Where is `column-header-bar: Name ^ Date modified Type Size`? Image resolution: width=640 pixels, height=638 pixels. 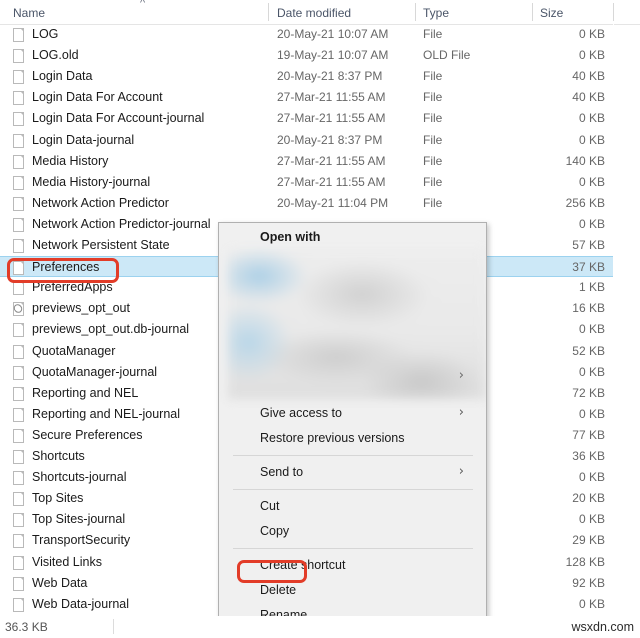 column-header-bar: Name ^ Date modified Type Size is located at coordinates (320, 12).